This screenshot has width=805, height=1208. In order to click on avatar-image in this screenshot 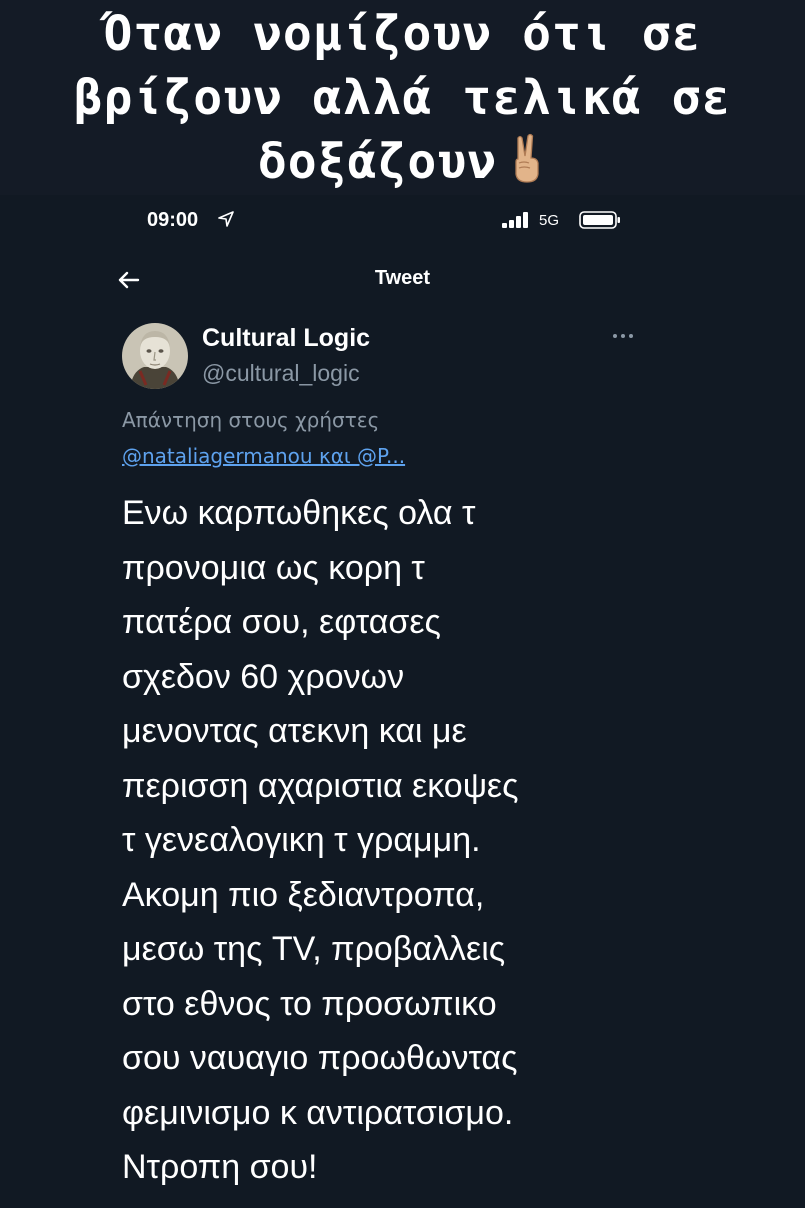, I will do `click(155, 356)`.